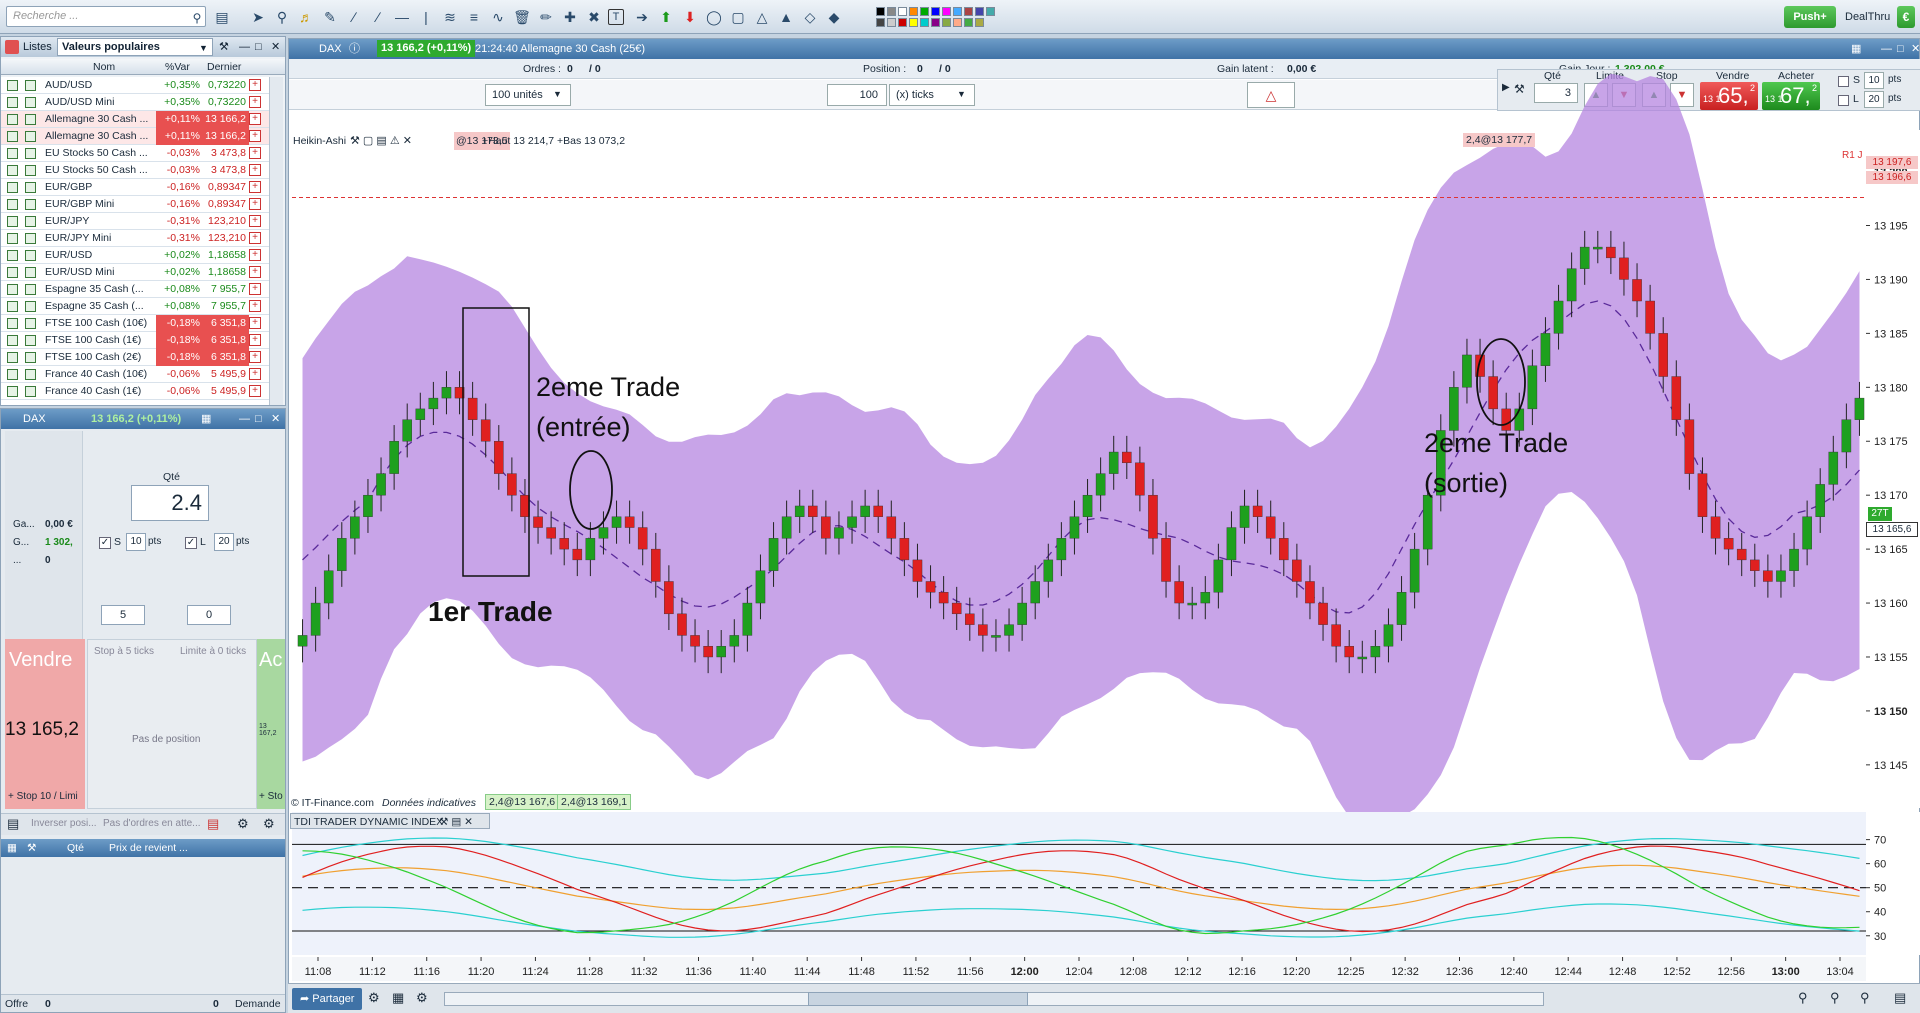 This screenshot has width=1920, height=1013. Describe the element at coordinates (861, 972) in the screenshot. I see `x-tick-label: 11:48` at that location.